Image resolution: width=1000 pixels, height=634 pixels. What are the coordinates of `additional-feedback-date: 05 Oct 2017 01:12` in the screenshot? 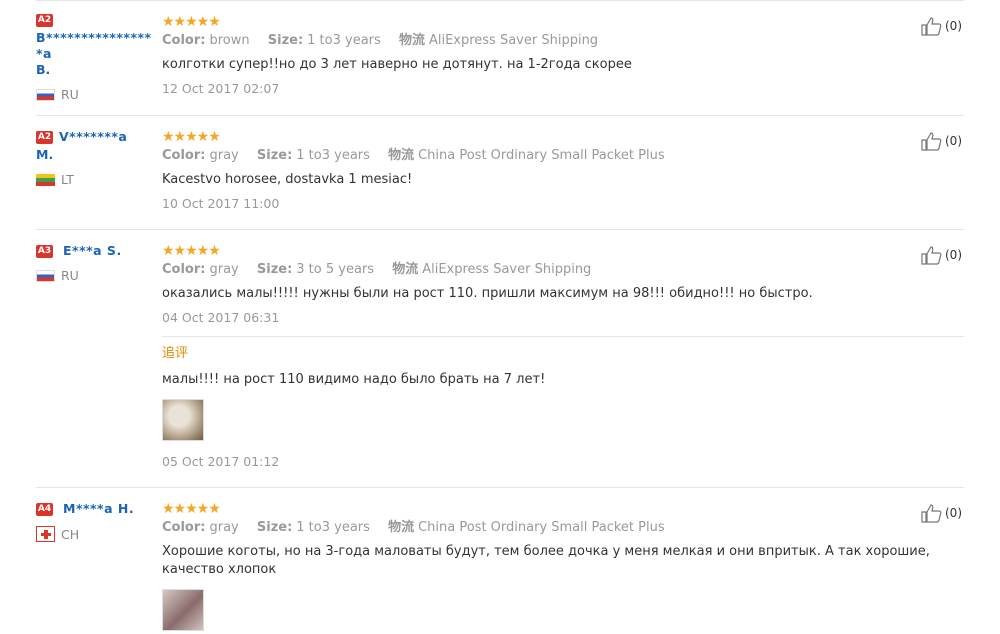 It's located at (221, 461).